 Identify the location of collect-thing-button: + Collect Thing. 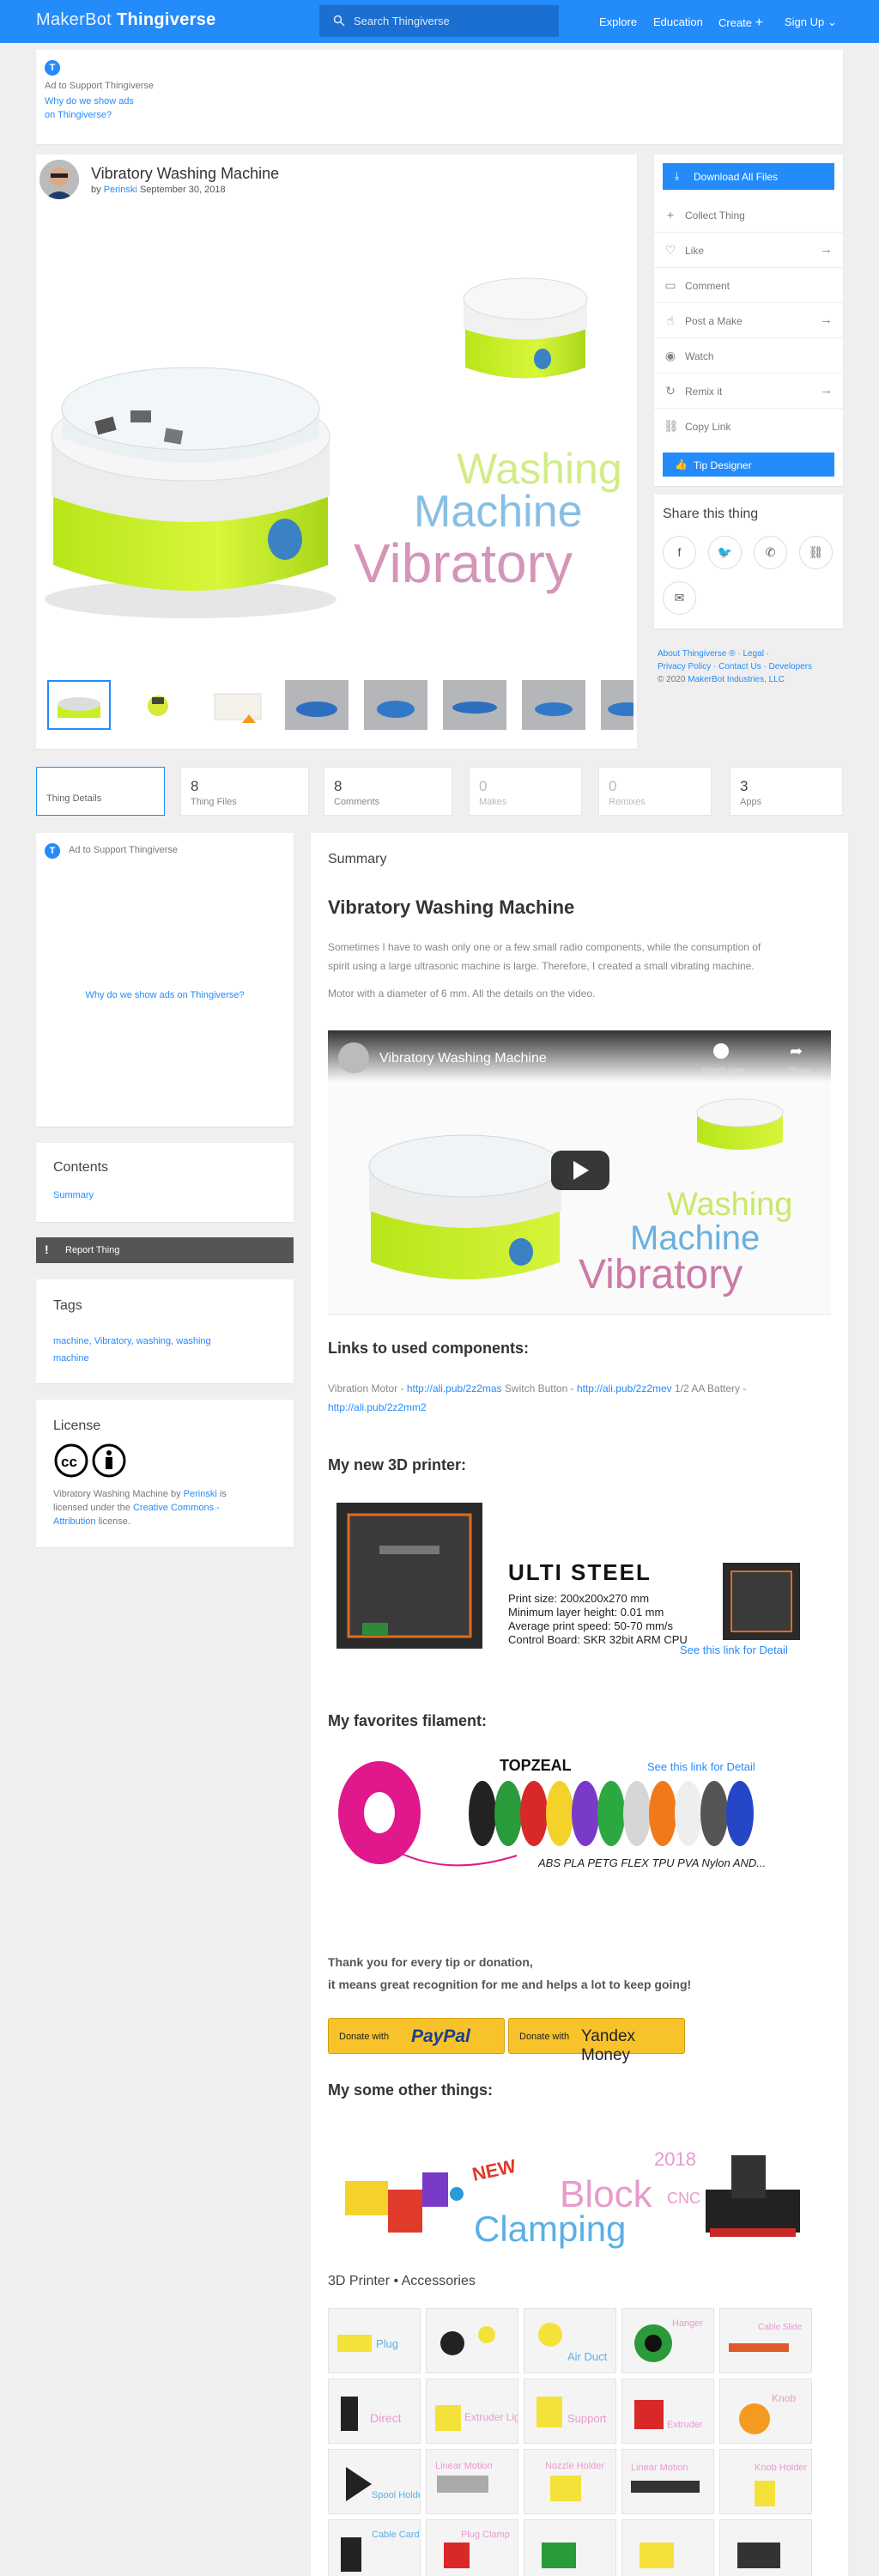
(748, 215).